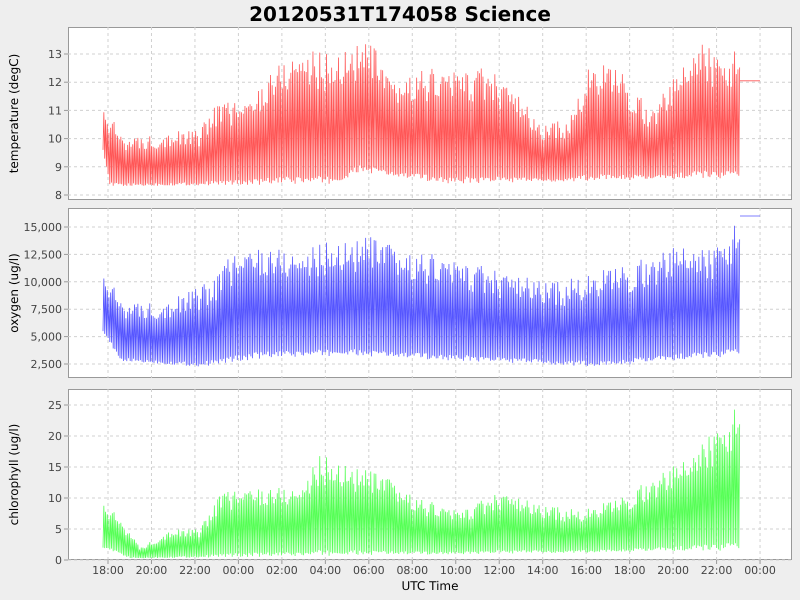  What do you see at coordinates (55, 111) in the screenshot?
I see `axis-tick-label: 11` at bounding box center [55, 111].